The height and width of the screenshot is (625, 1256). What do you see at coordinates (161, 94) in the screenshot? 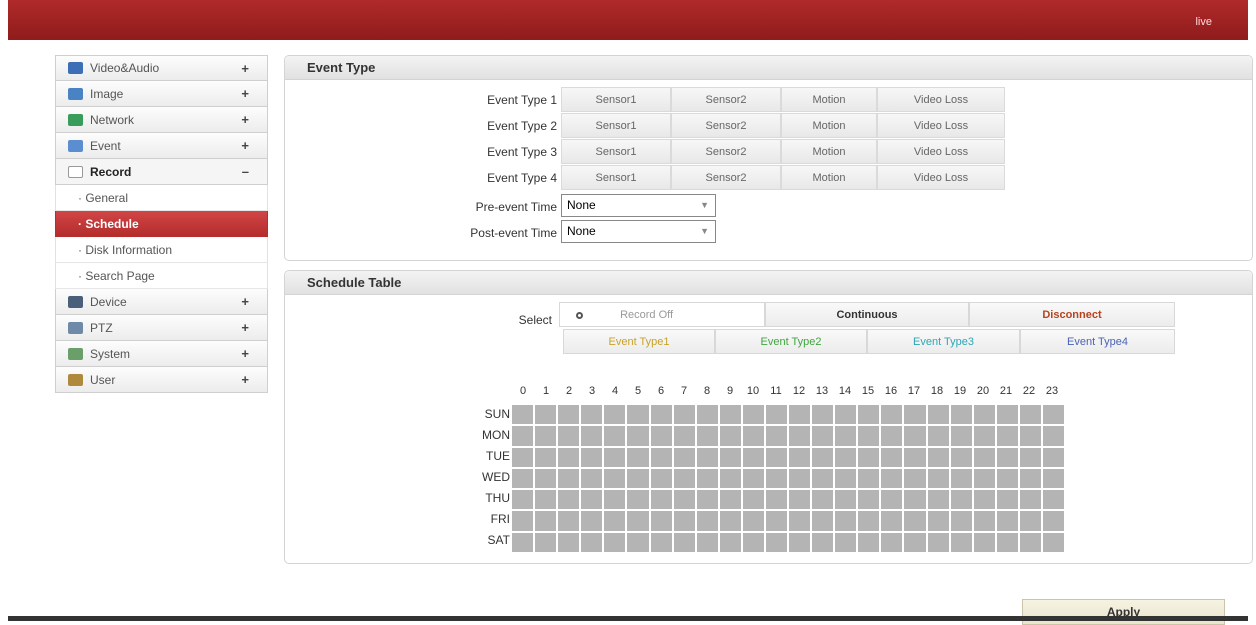
I see `sidebar-item-image: Image +` at bounding box center [161, 94].